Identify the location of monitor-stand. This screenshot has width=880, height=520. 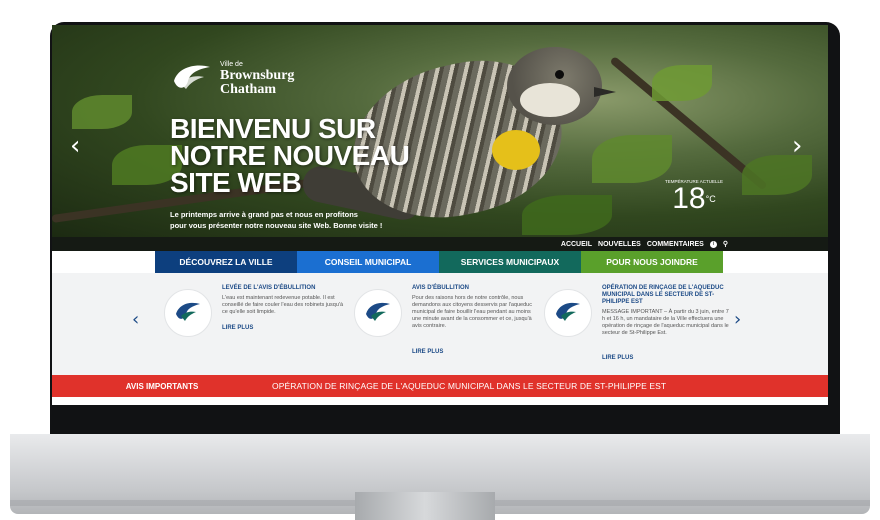
(425, 506).